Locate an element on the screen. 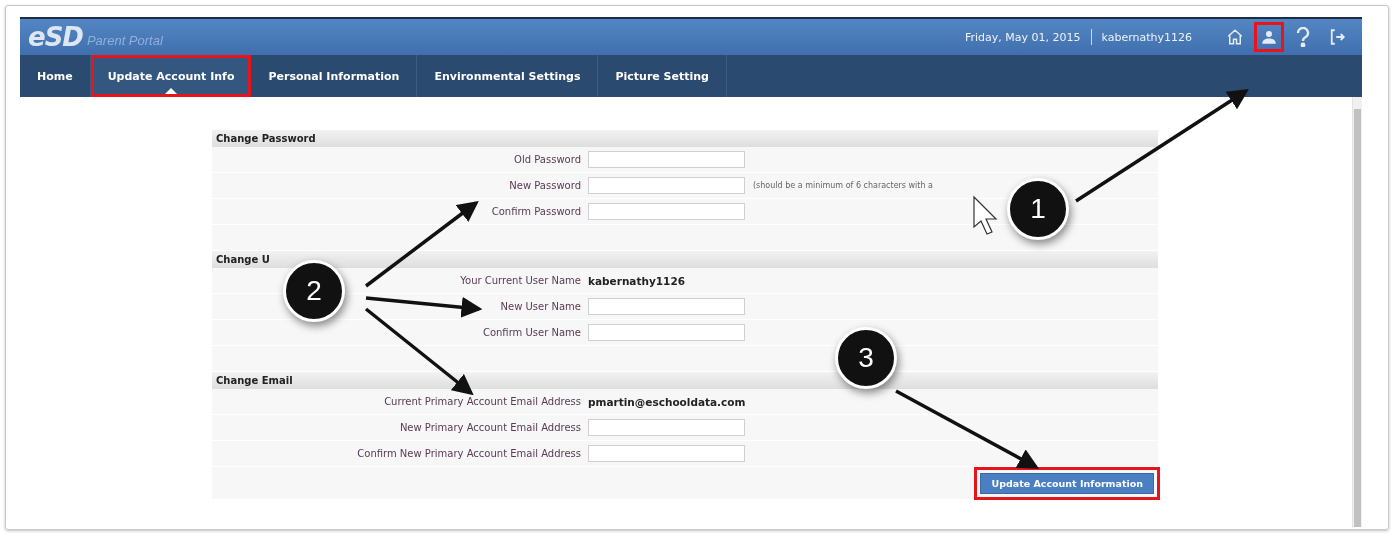 The height and width of the screenshot is (537, 1396). logo: eSD is located at coordinates (55, 37).